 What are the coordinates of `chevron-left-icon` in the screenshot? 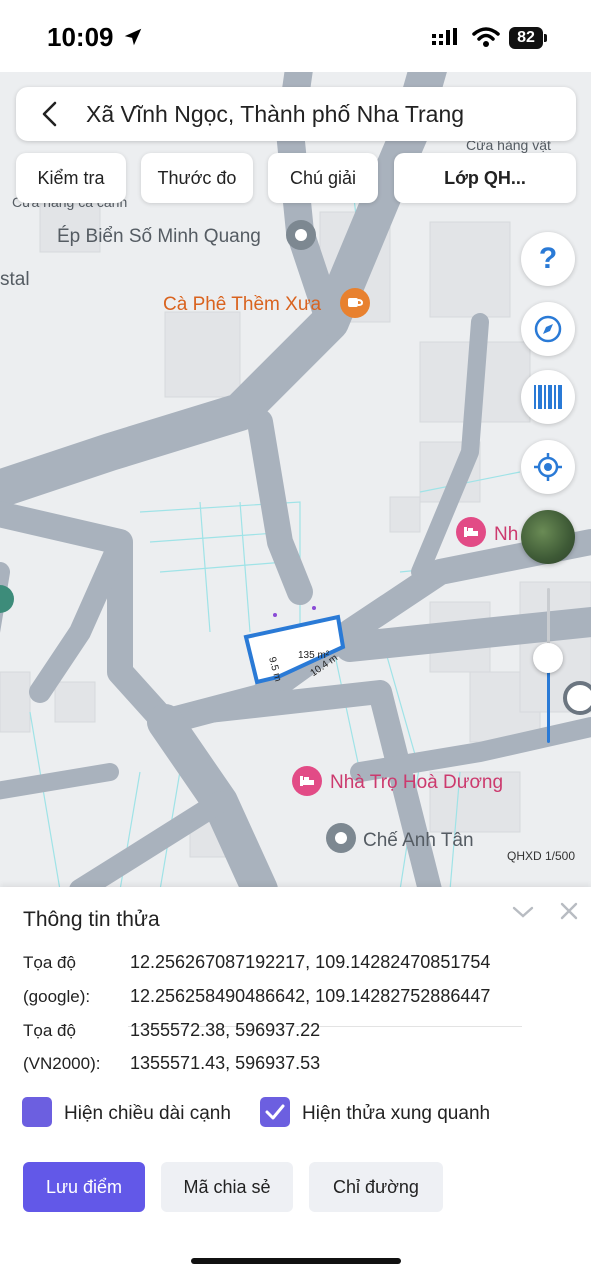 It's located at (50, 114).